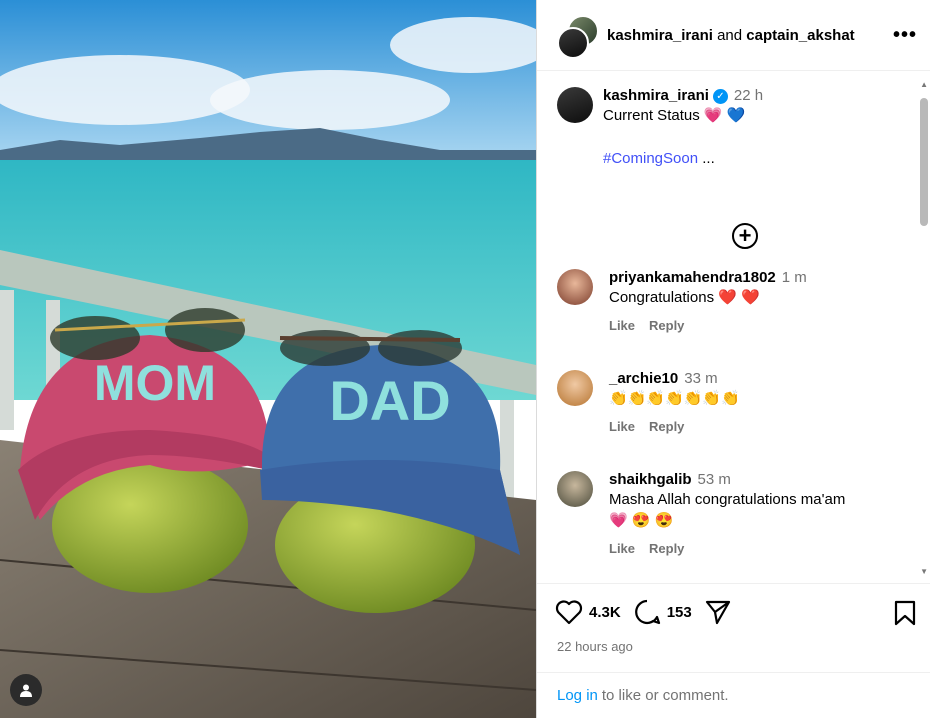  Describe the element at coordinates (674, 398) in the screenshot. I see `comment-text: 👏👏👏👏👏👏👏` at that location.